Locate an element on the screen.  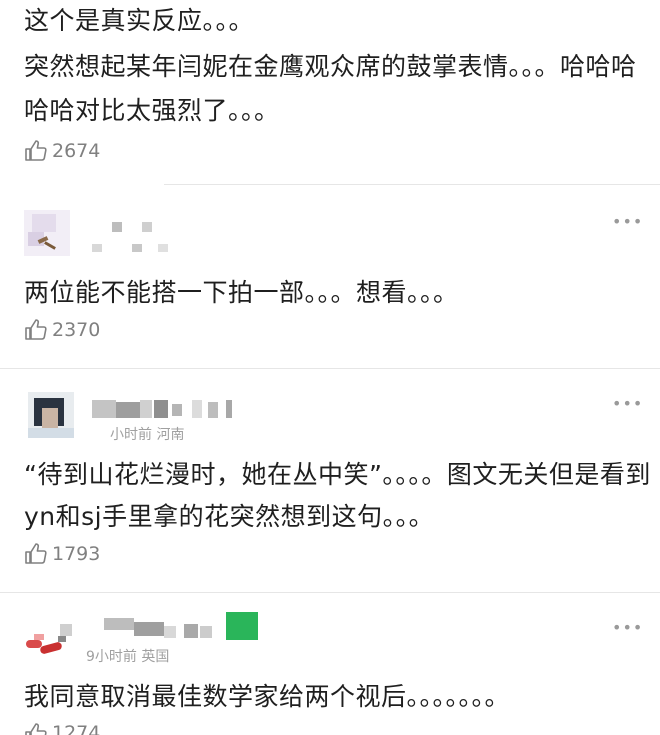
comment-4-text: 我同意取消最佳数学家给两个视后。。。。。。。 is located at coordinates (267, 696).